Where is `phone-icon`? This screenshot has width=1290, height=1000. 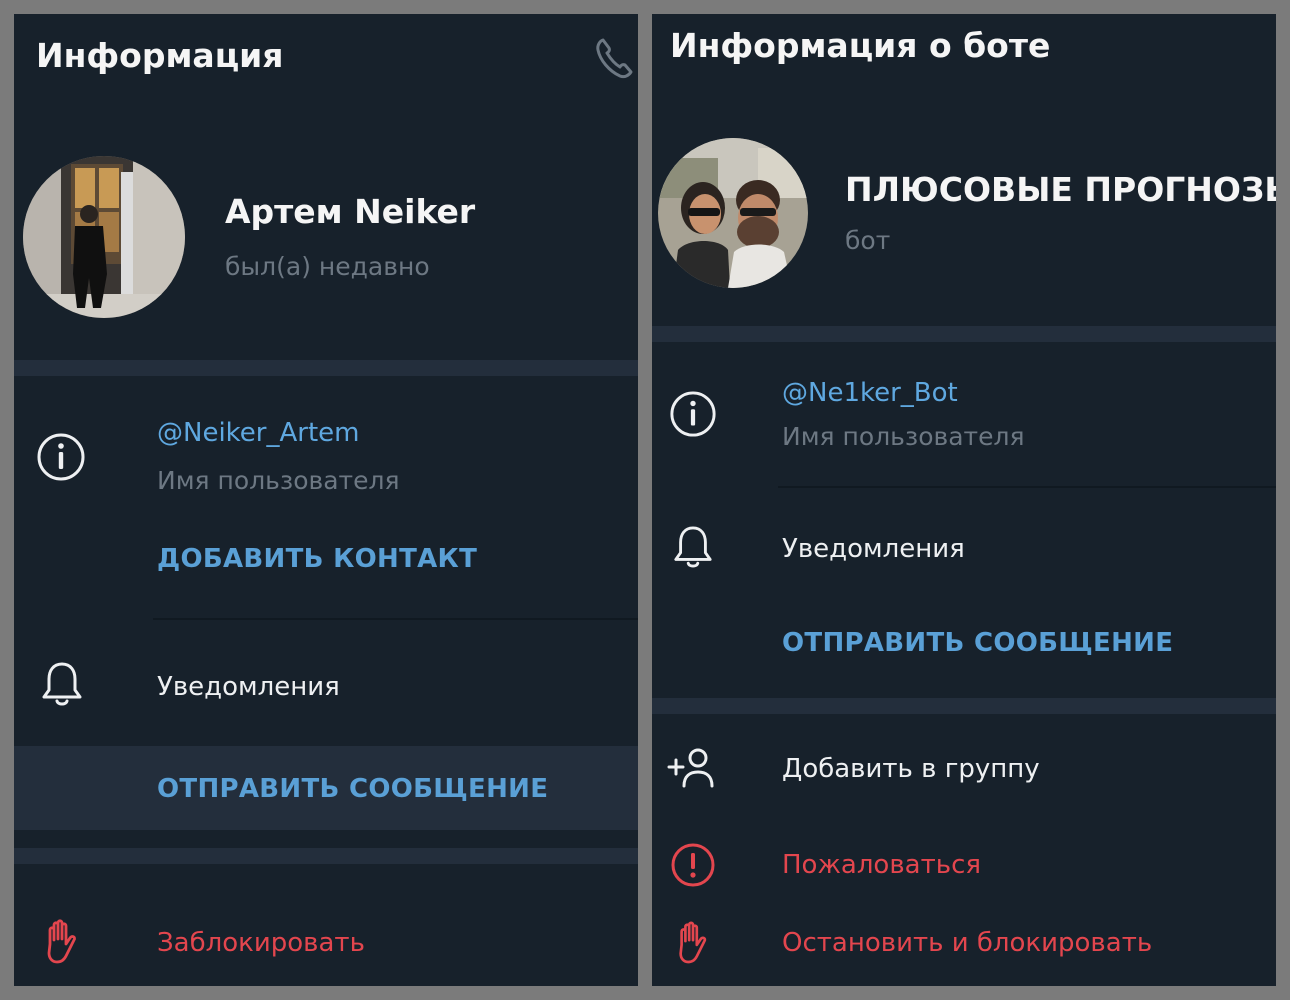
phone-icon is located at coordinates (615, 58).